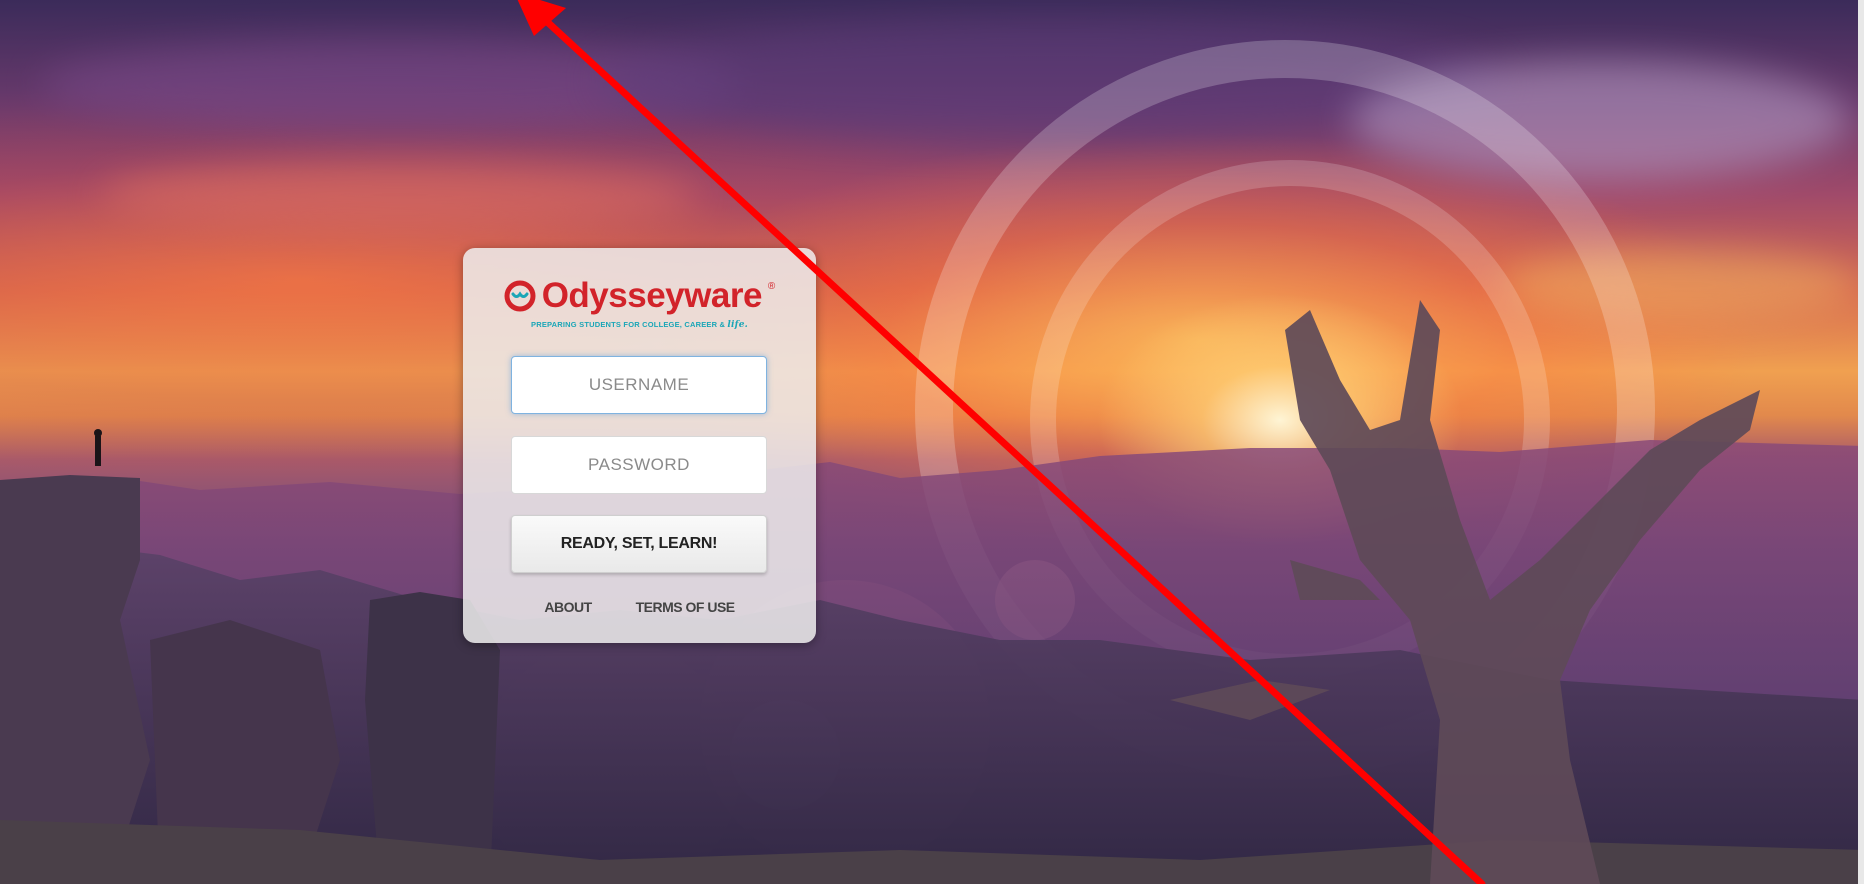 The height and width of the screenshot is (884, 1864). I want to click on tagline-life: life., so click(737, 325).